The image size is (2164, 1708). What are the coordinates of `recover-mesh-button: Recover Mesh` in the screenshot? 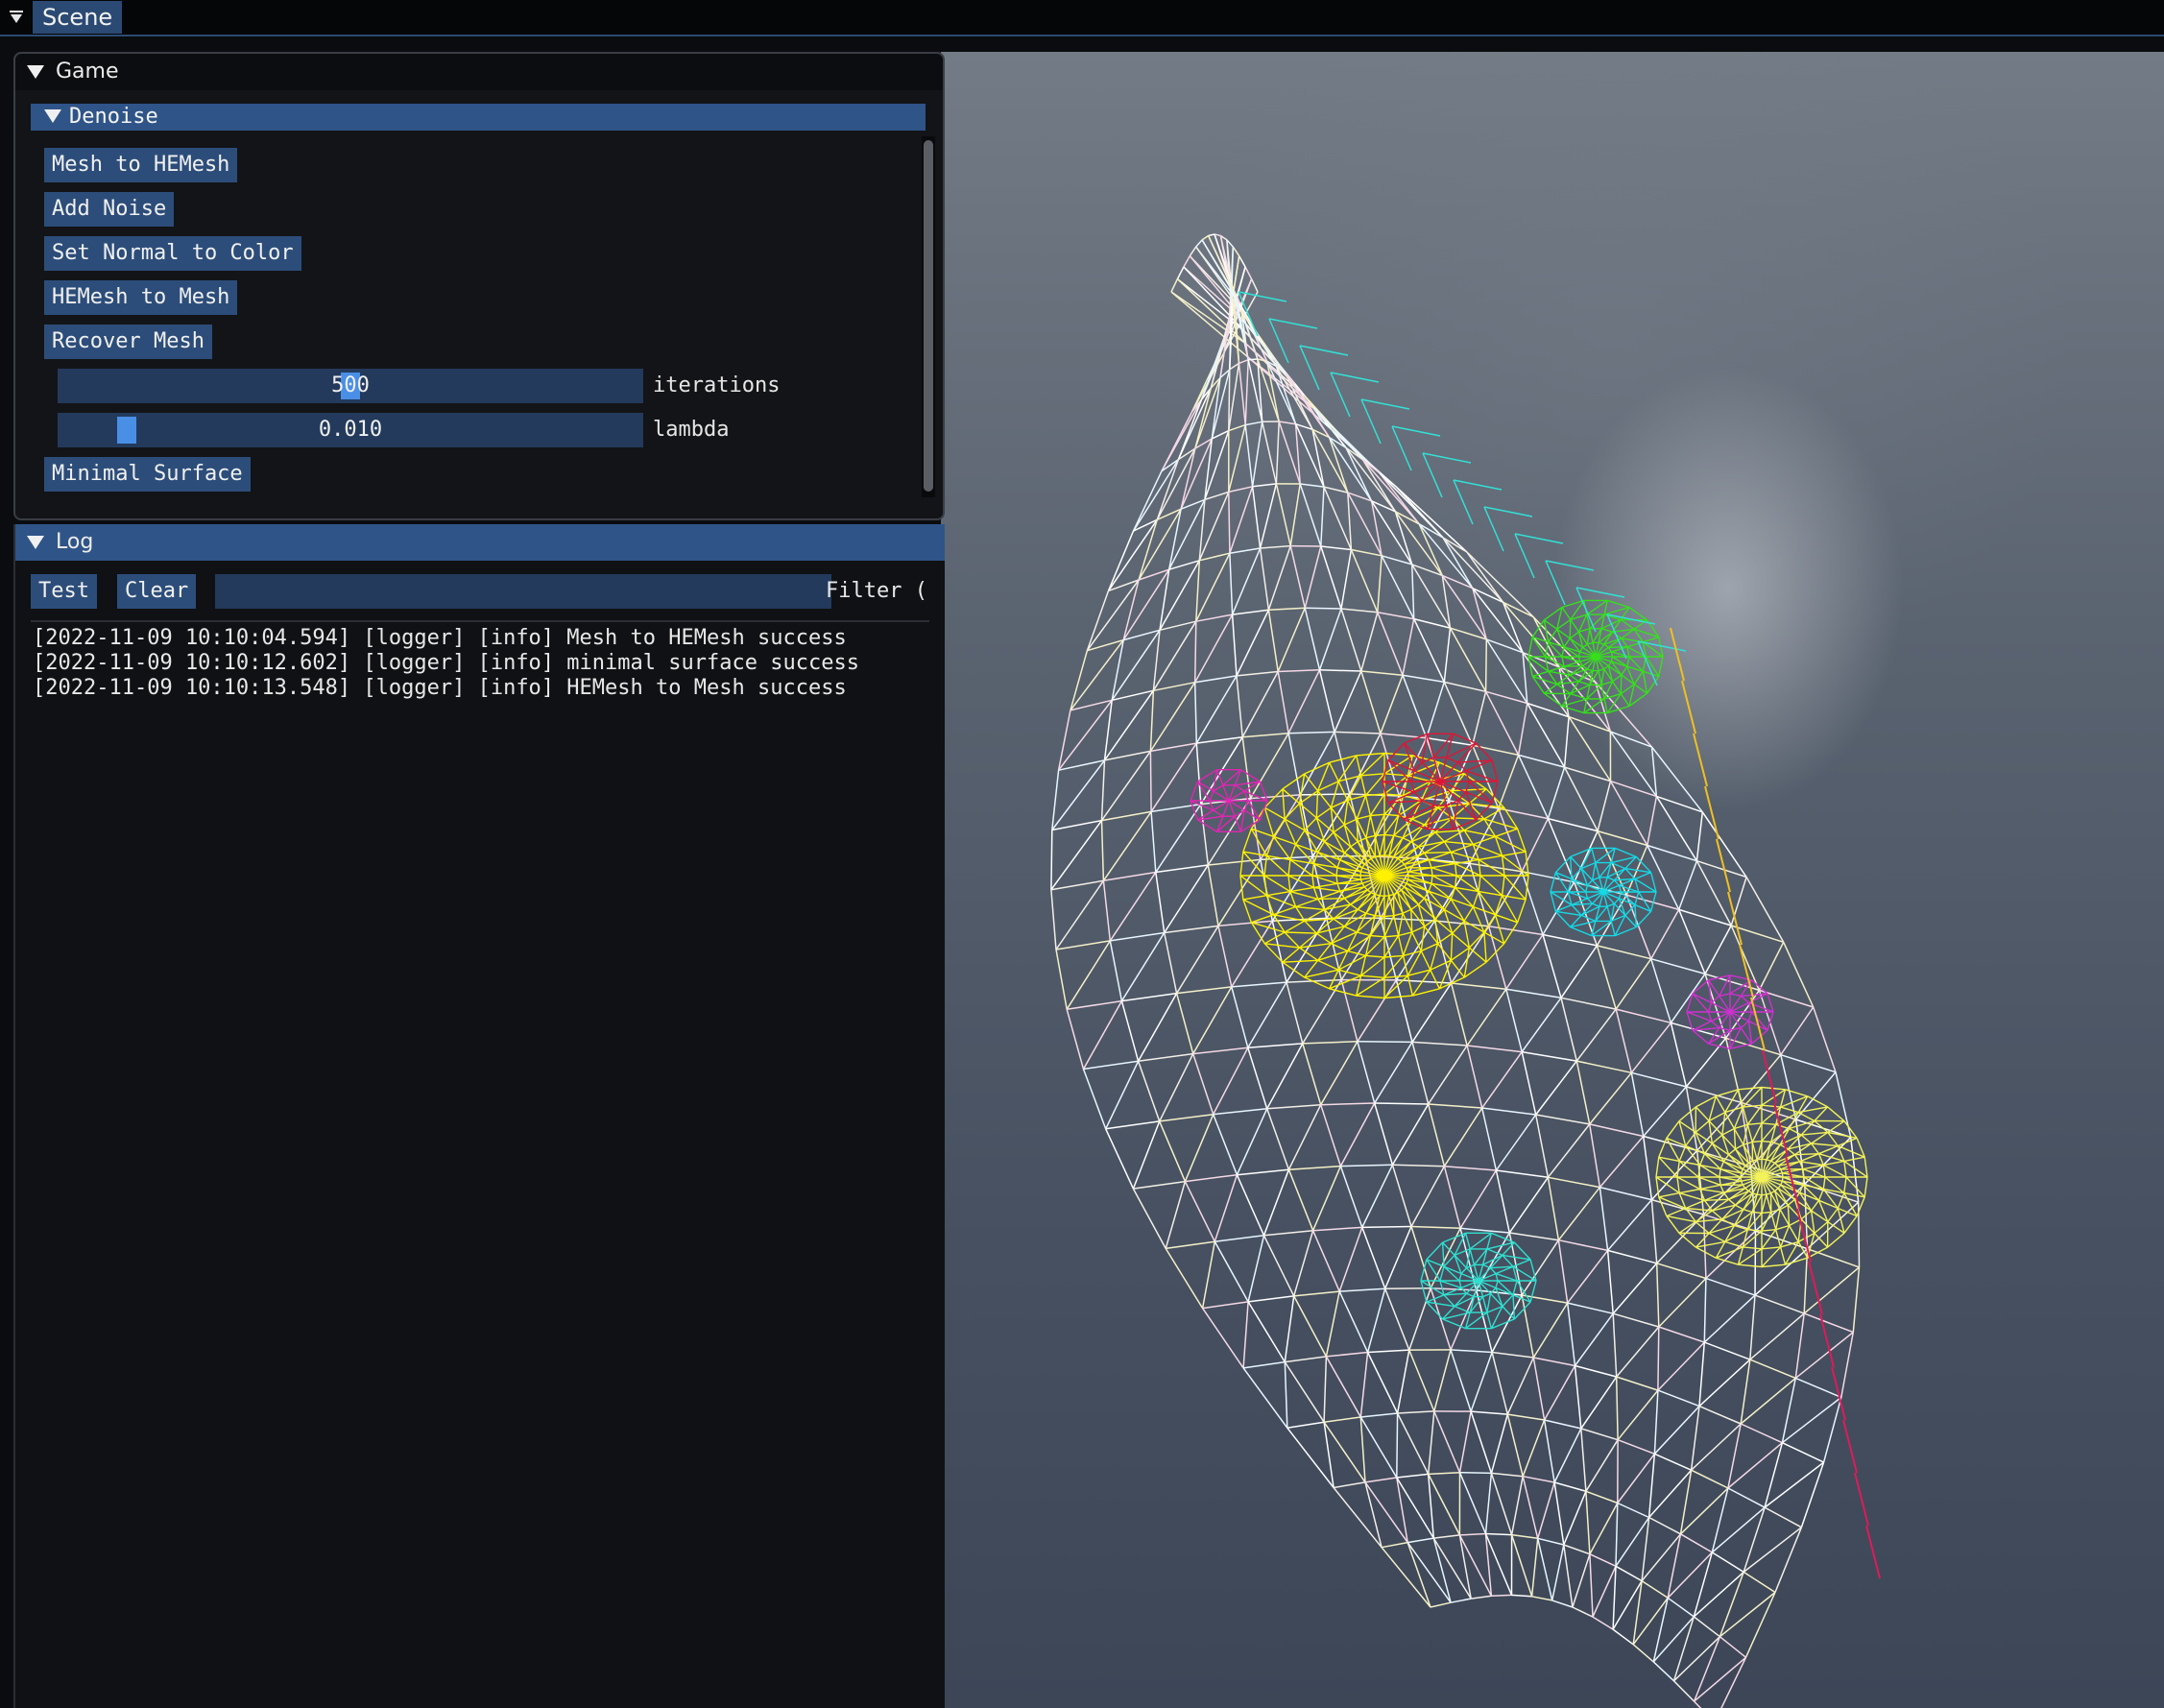 It's located at (128, 342).